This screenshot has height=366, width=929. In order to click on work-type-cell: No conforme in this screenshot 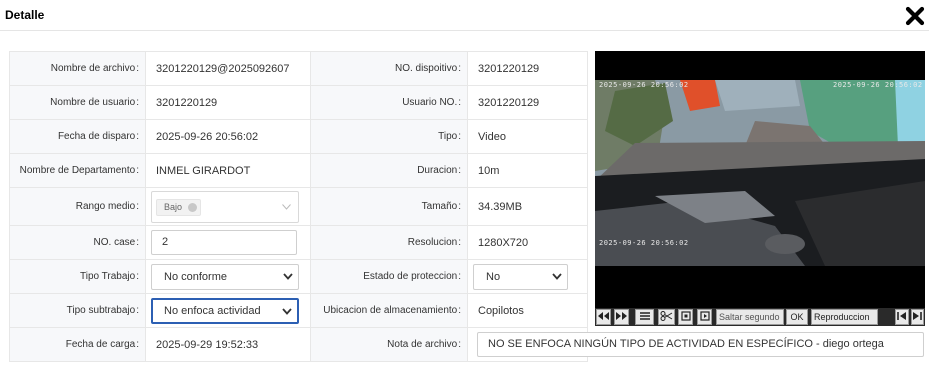, I will do `click(228, 276)`.